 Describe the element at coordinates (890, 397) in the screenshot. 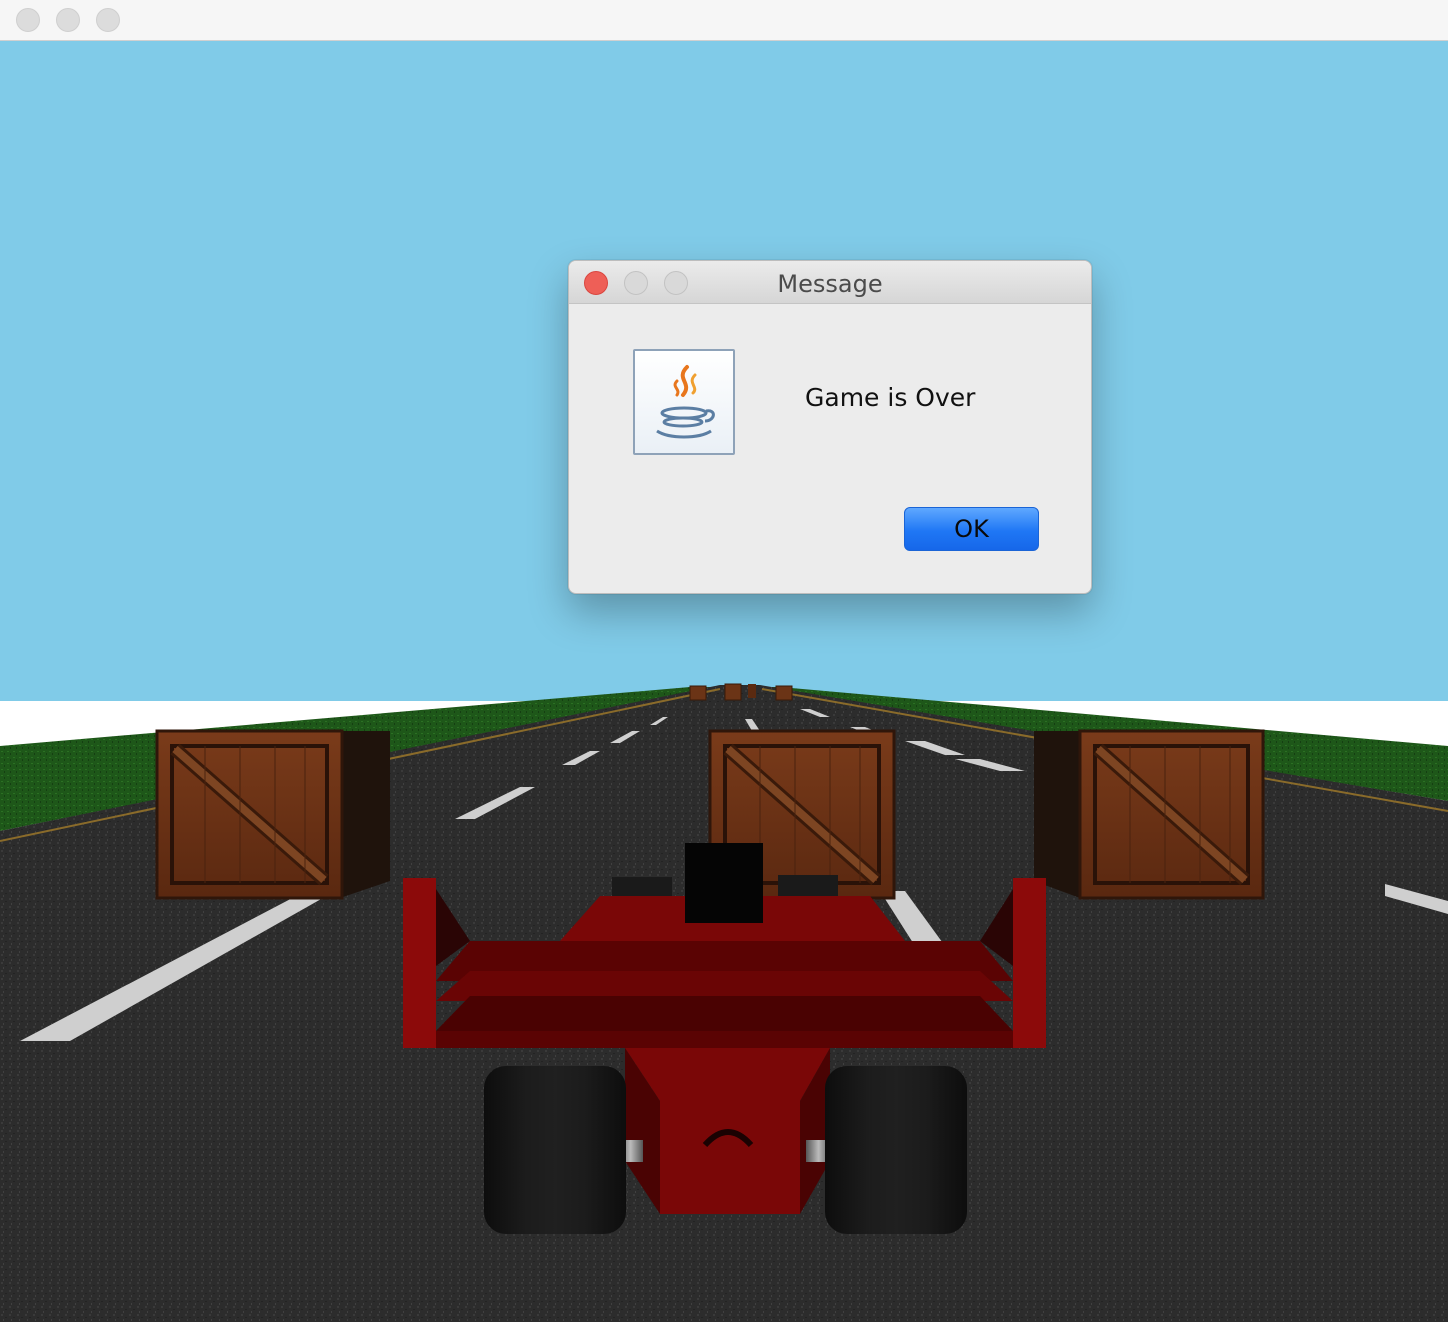

I see `message-text: Game is Over` at that location.